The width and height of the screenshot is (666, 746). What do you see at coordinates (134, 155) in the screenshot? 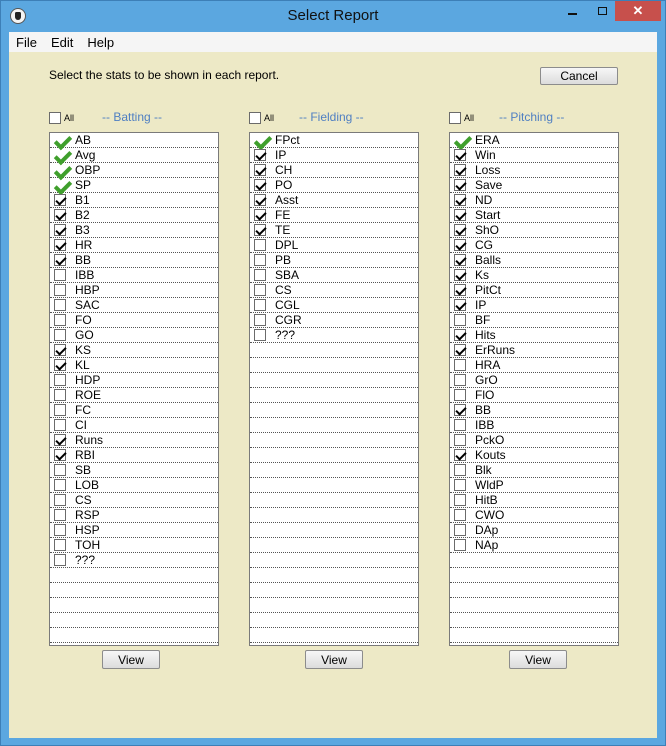
I see `stat-row: Avg` at bounding box center [134, 155].